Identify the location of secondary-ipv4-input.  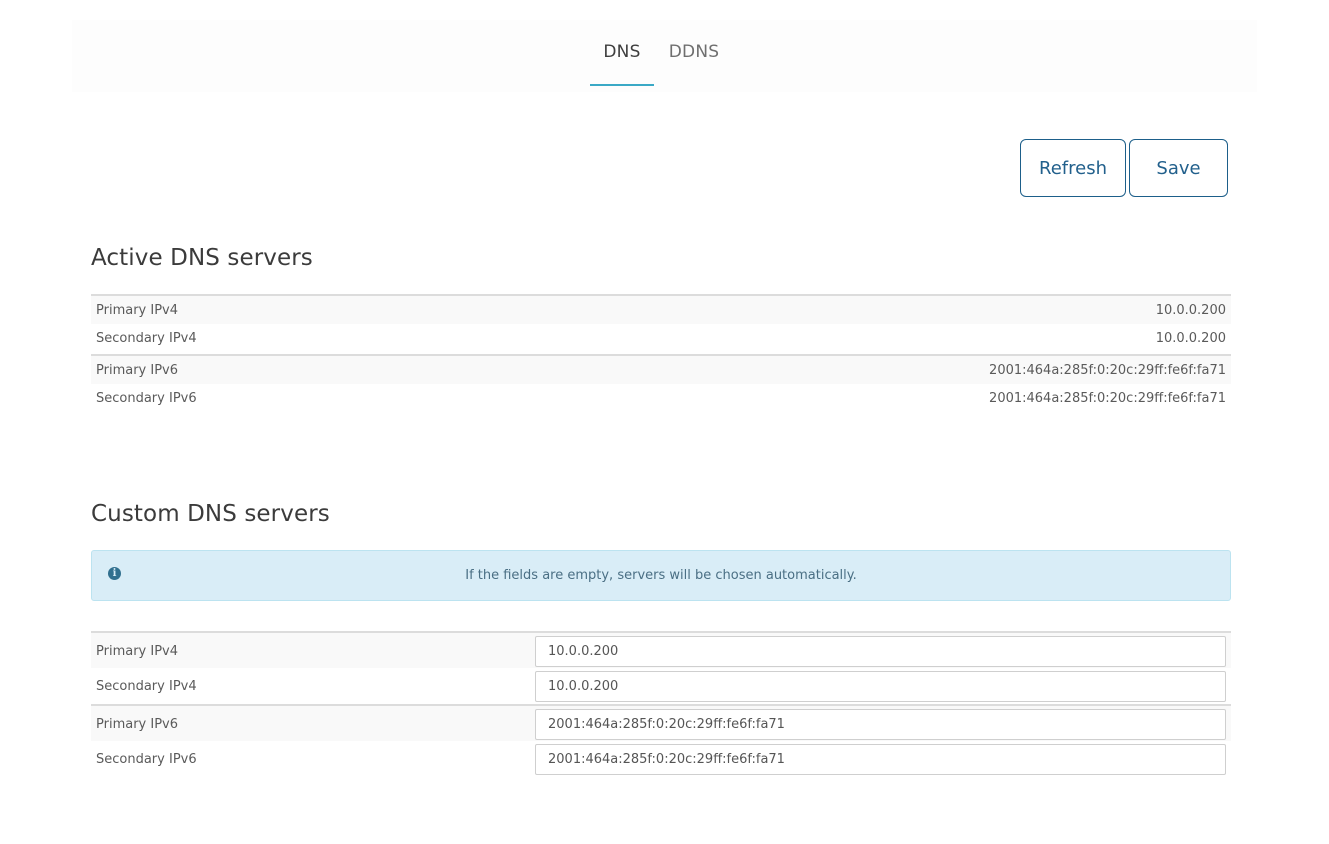
(880, 686).